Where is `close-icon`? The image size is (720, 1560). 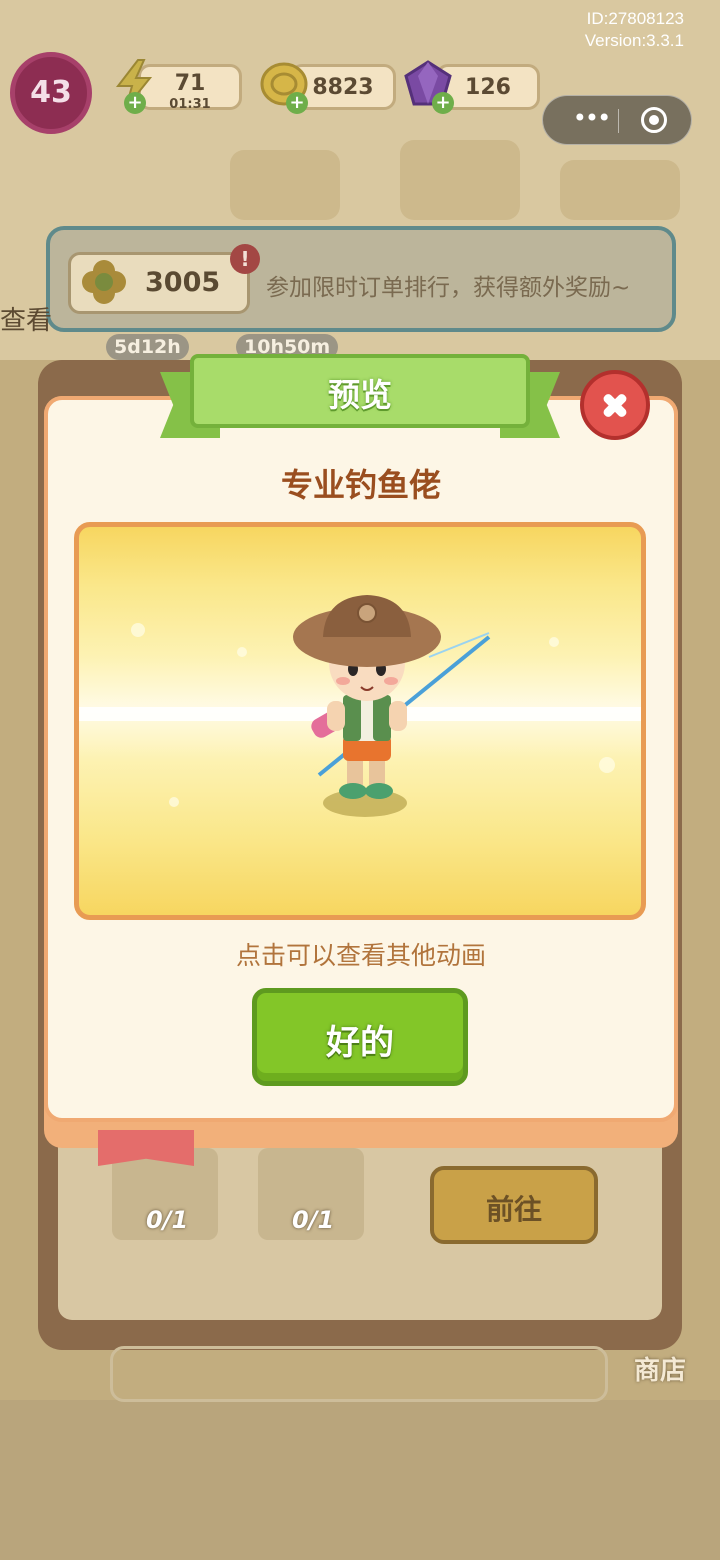 close-icon is located at coordinates (615, 405).